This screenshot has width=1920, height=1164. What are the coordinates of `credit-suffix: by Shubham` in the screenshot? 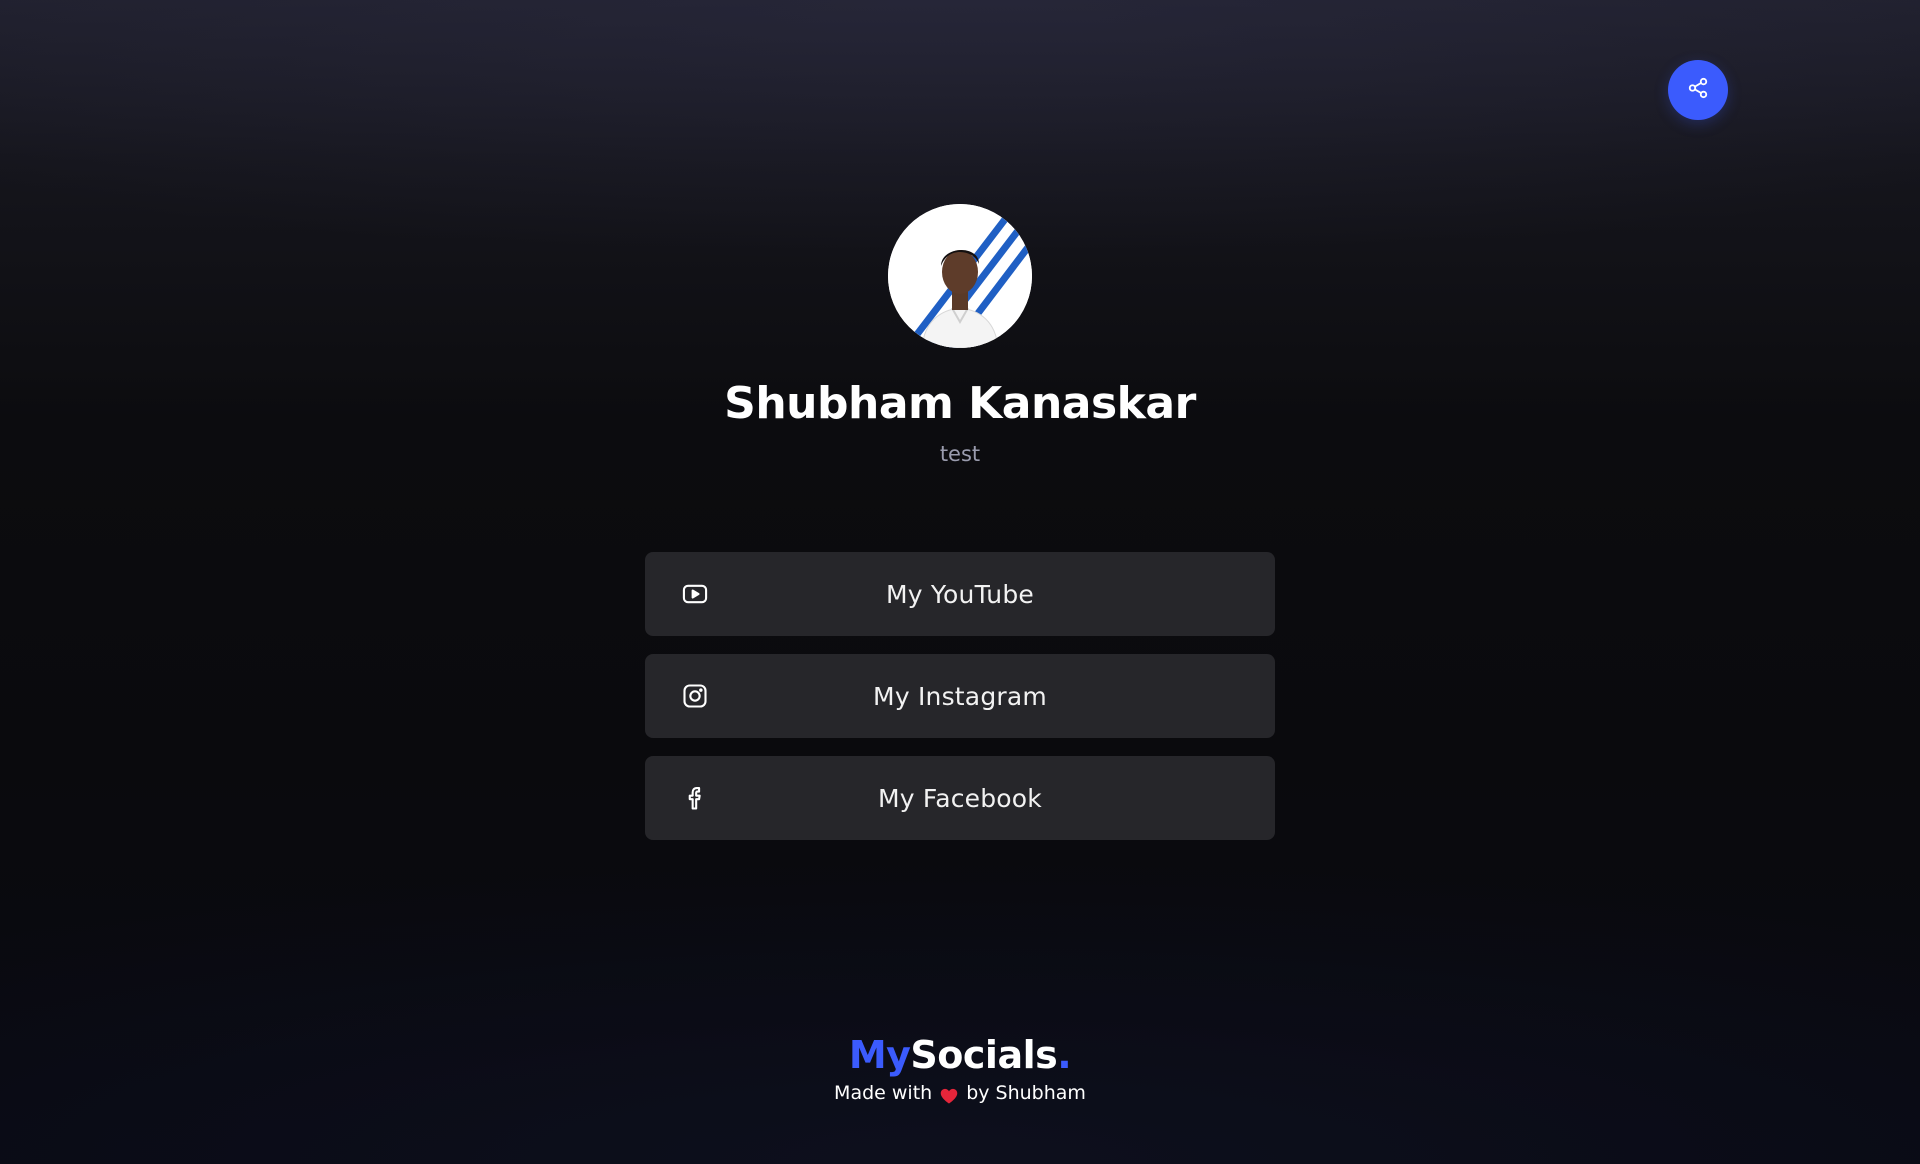 It's located at (1026, 1093).